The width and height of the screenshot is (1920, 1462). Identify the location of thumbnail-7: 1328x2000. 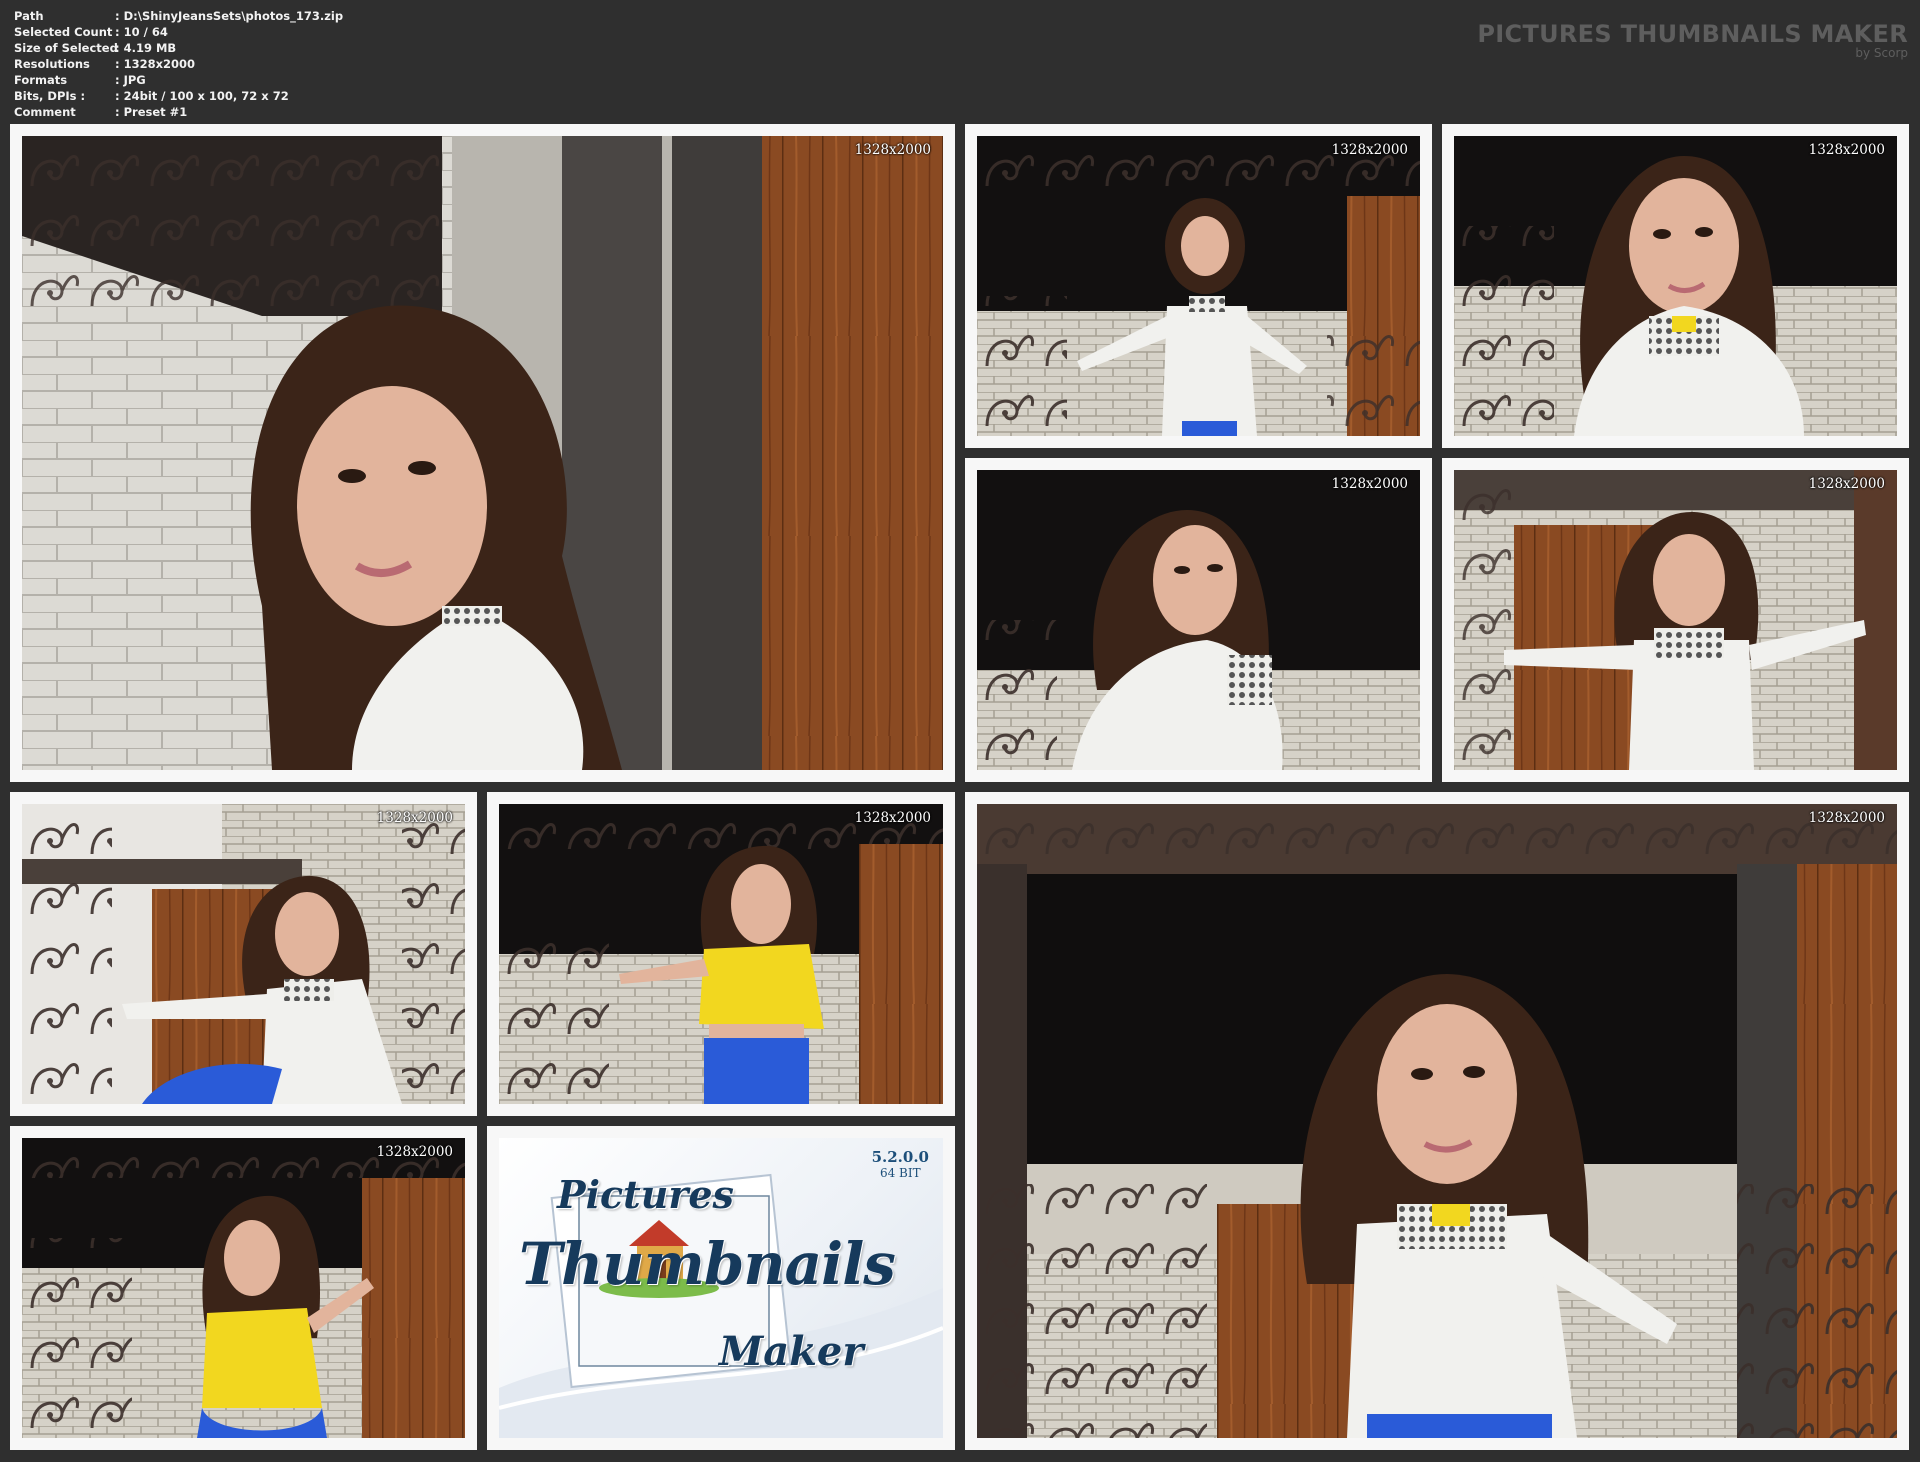
(721, 954).